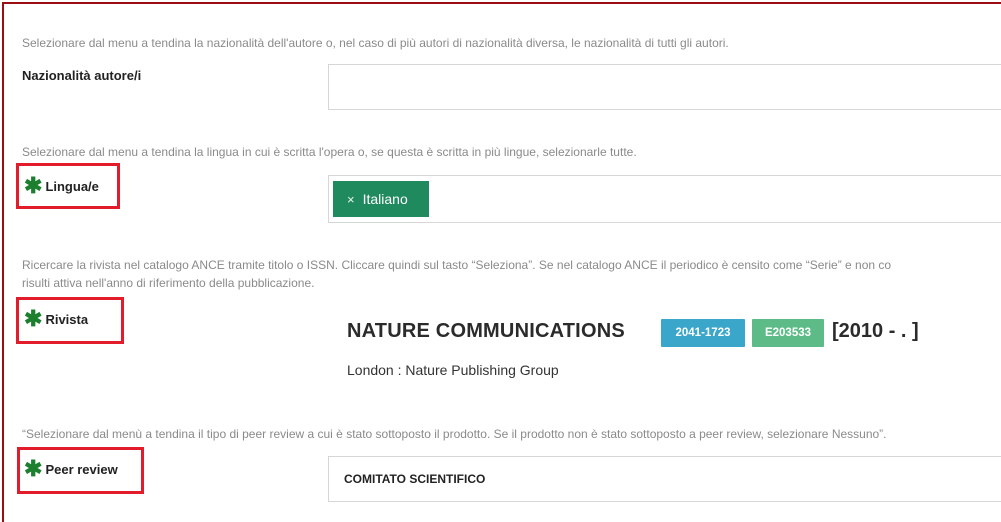 The image size is (1001, 522). What do you see at coordinates (351, 199) in the screenshot?
I see `chip-remove-icon: ×` at bounding box center [351, 199].